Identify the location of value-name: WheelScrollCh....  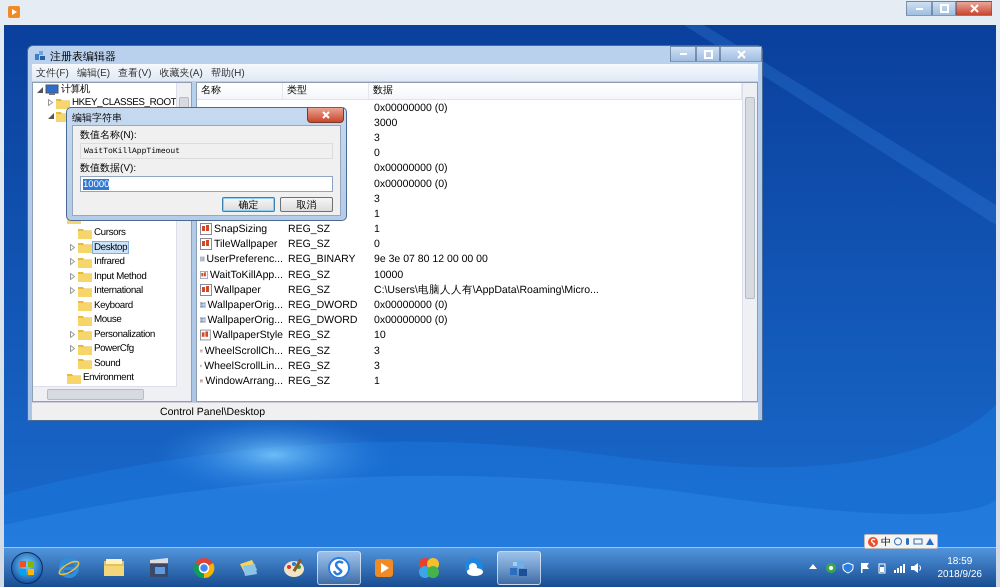
(243, 350).